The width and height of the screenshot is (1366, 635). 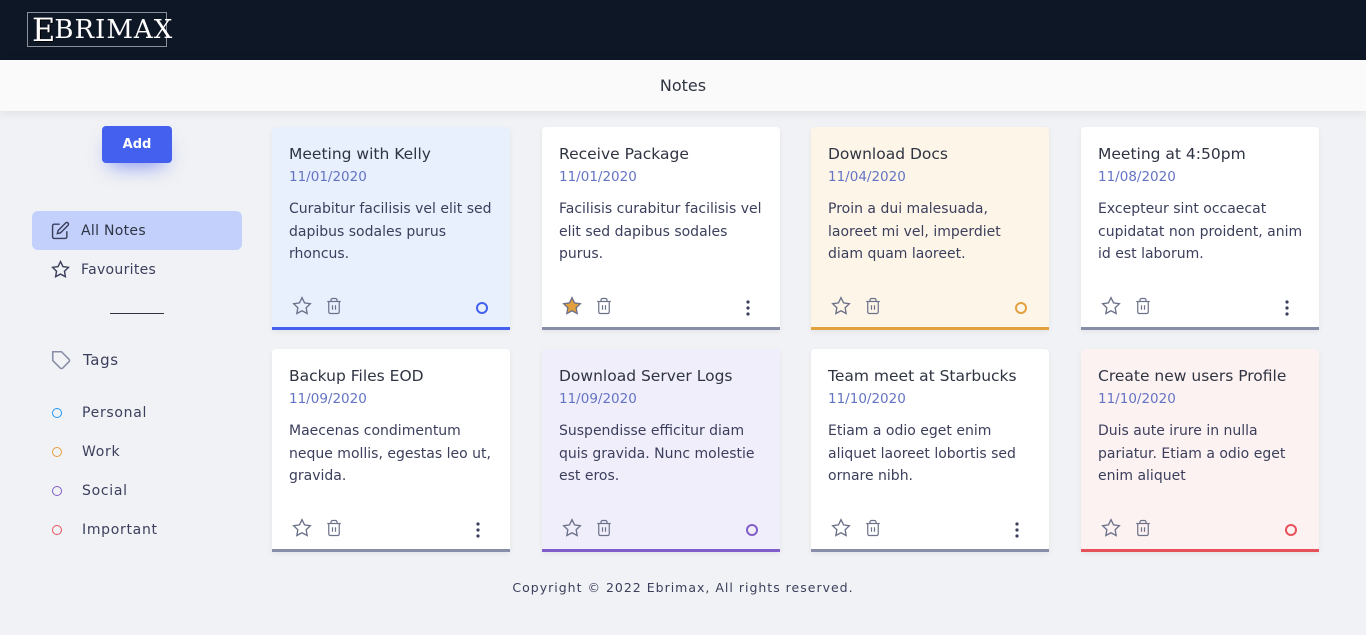 I want to click on star-filled-icon, so click(x=572, y=306).